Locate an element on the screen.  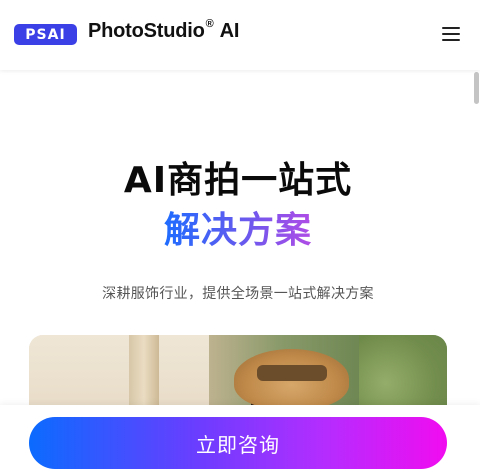
logo-text: PSAI is located at coordinates (45, 34).